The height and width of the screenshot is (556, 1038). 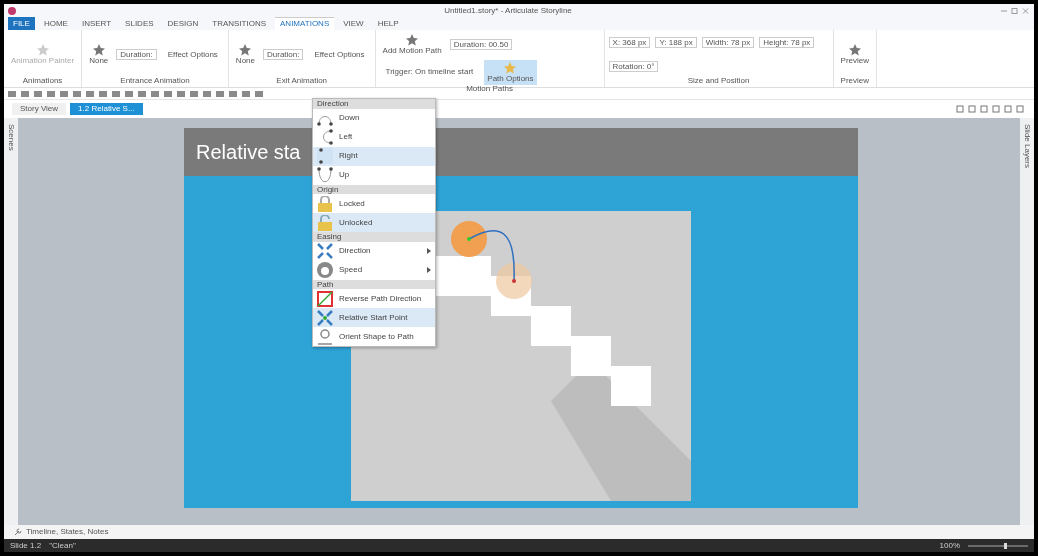 I want to click on dropdown-button: Trigger: On timeline start, so click(x=429, y=72).